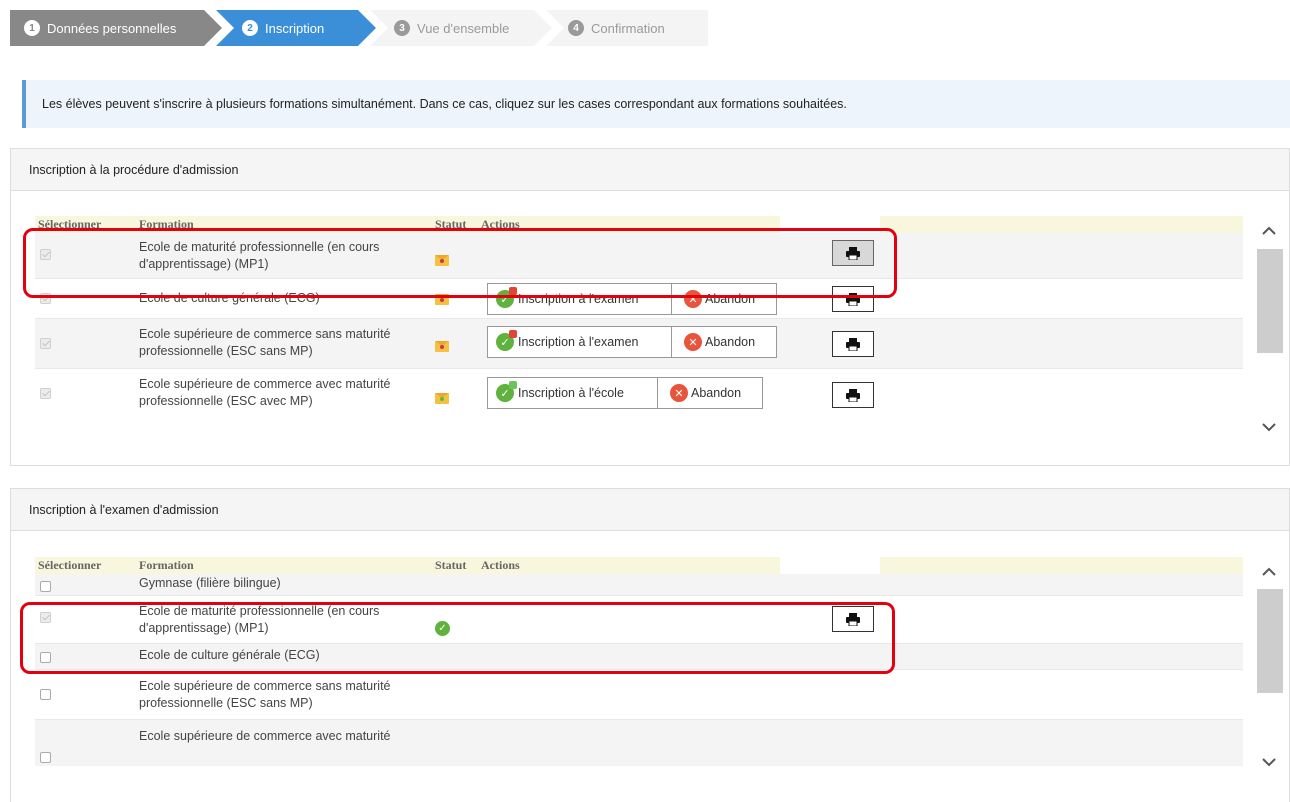 Image resolution: width=1290 pixels, height=802 pixels. I want to click on step-inscription: 2 Inscription, so click(296, 28).